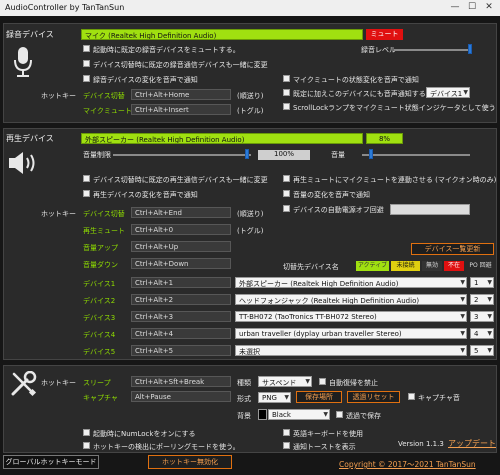 The height and width of the screenshot is (475, 500). Describe the element at coordinates (482, 282) in the screenshot. I see `device-row-1-num: 1 ▼` at that location.